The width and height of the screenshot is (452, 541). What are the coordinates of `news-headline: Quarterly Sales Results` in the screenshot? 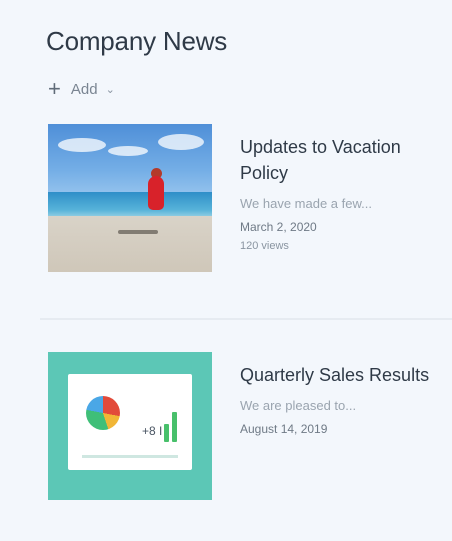 It's located at (340, 375).